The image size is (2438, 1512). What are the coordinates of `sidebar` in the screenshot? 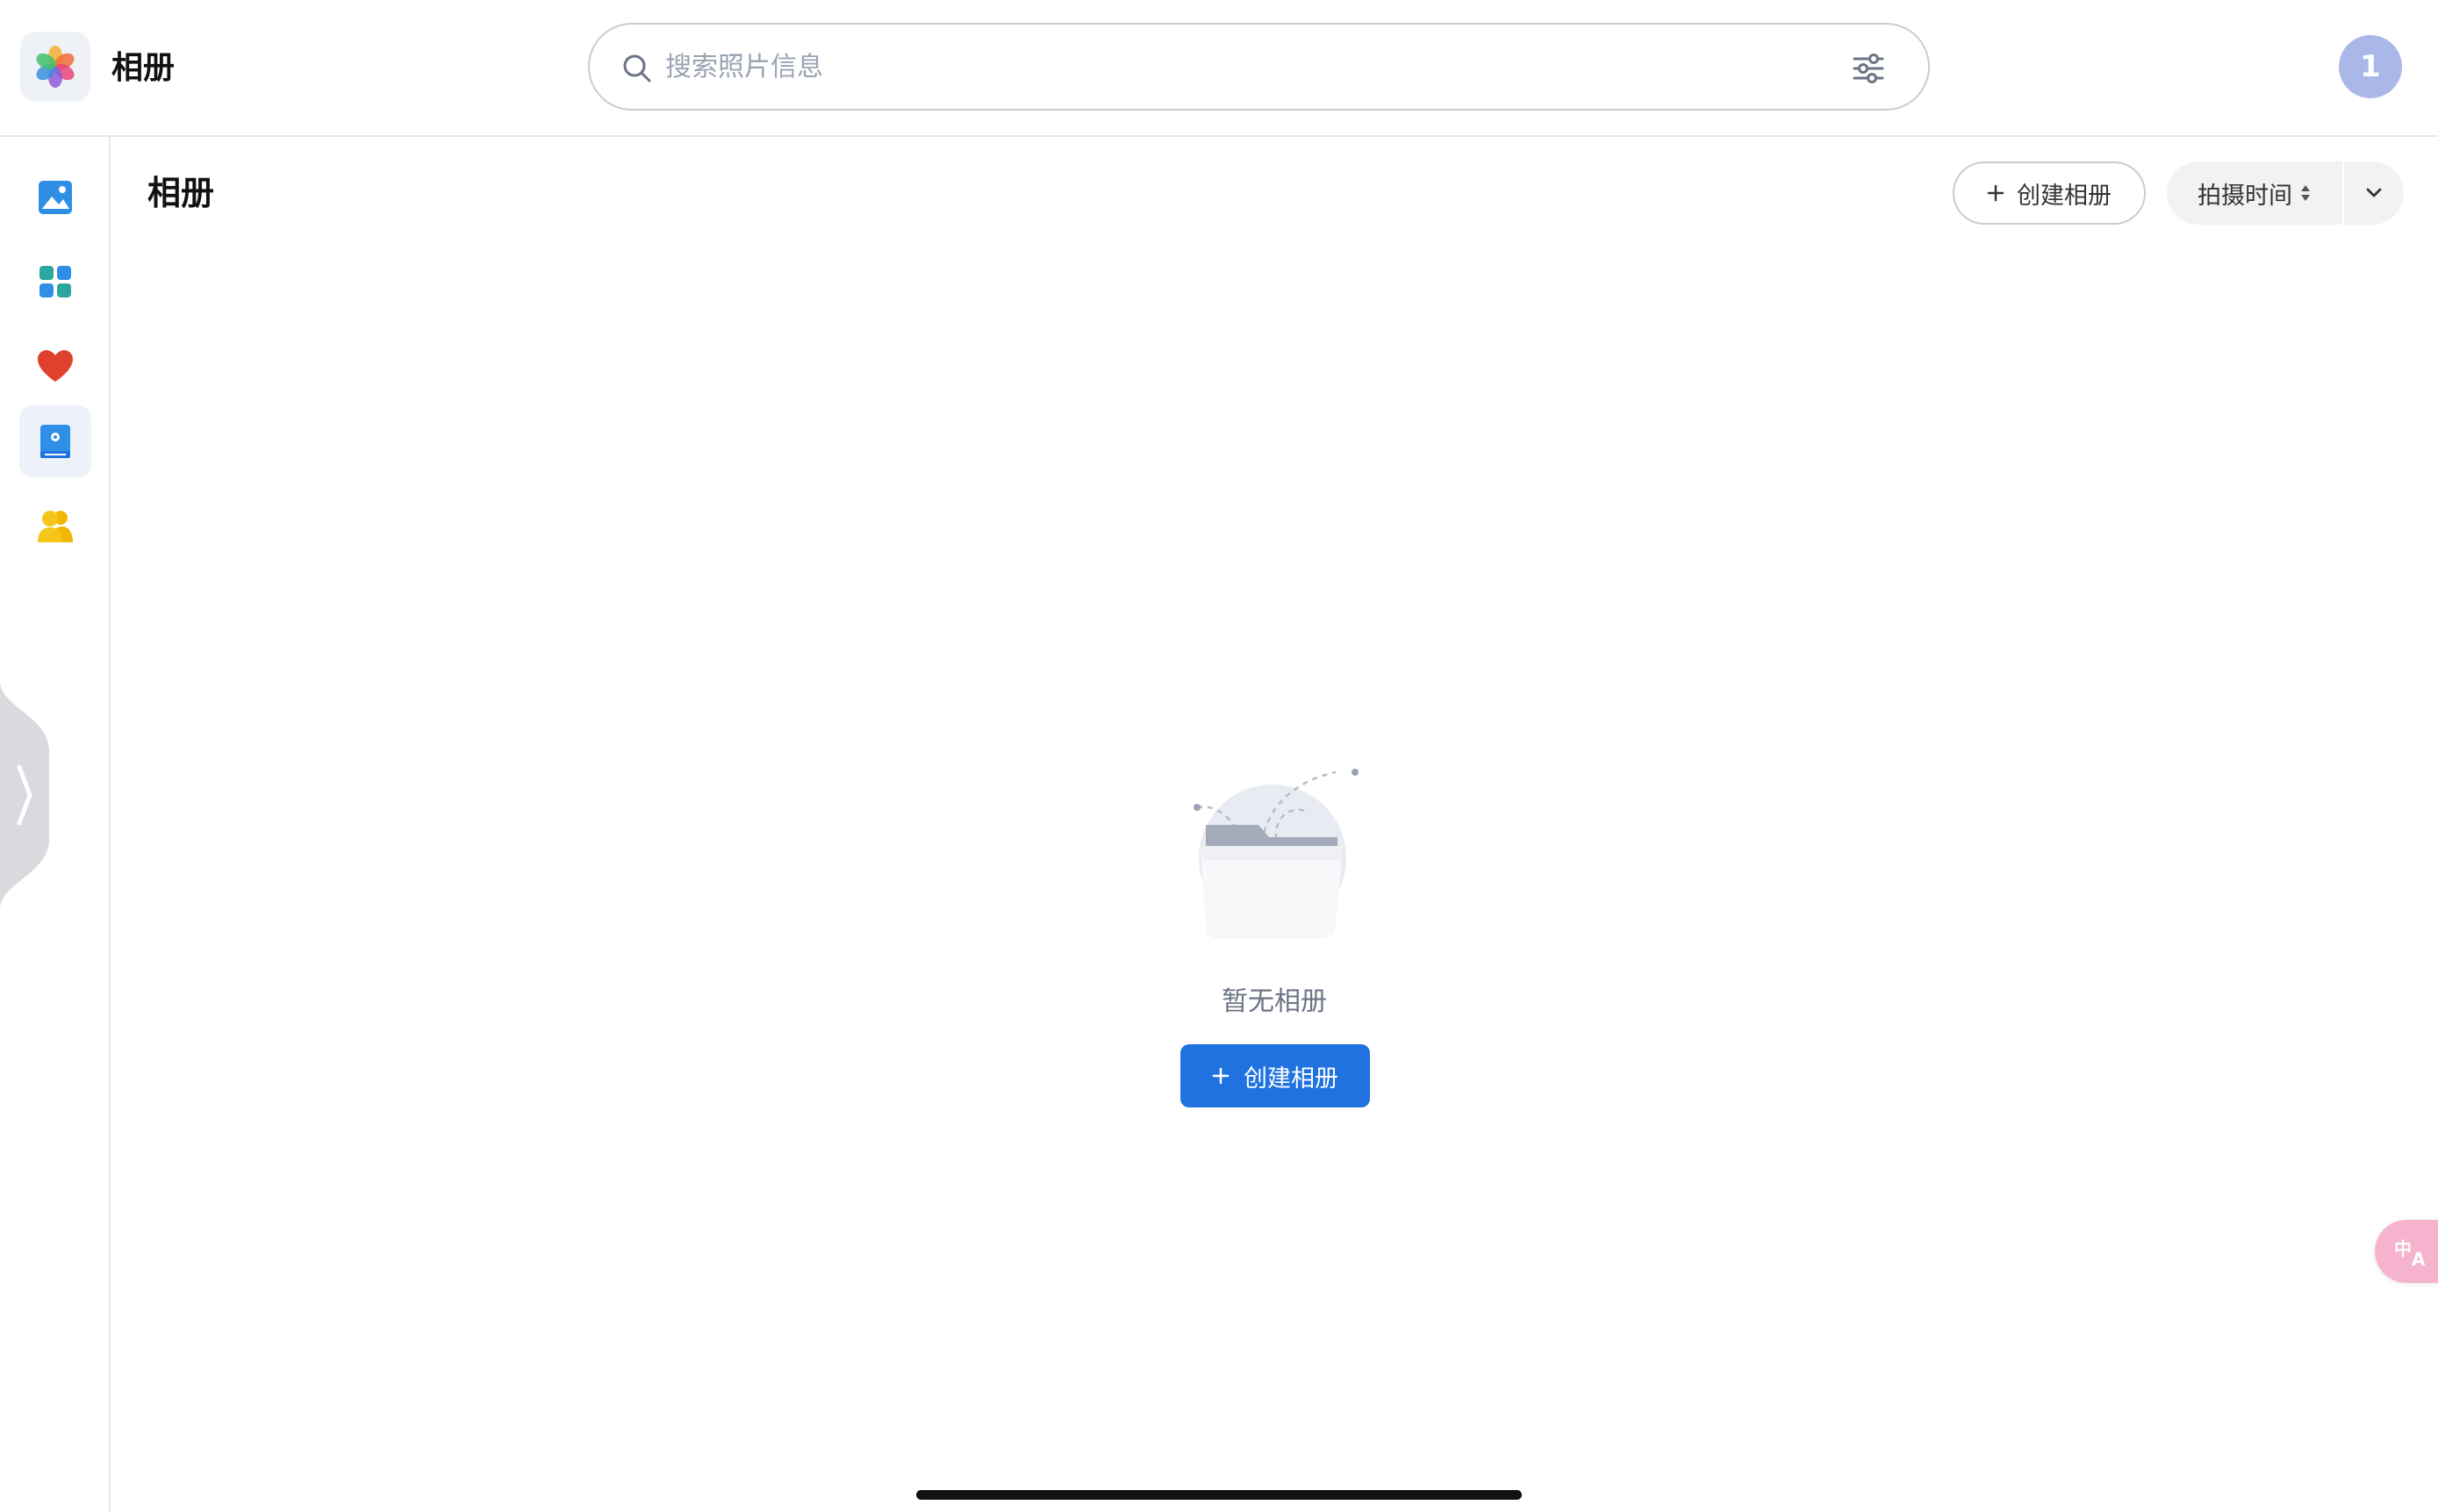 It's located at (55, 824).